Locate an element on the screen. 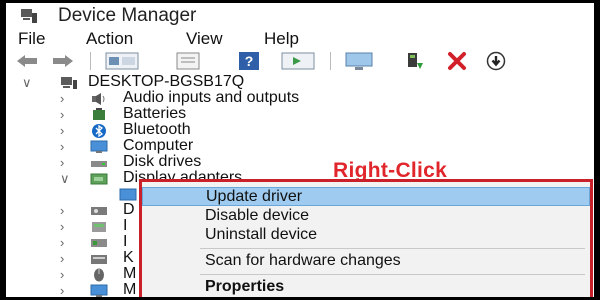 The height and width of the screenshot is (300, 600). disable-device-menu-item: Disable device is located at coordinates (366, 216).